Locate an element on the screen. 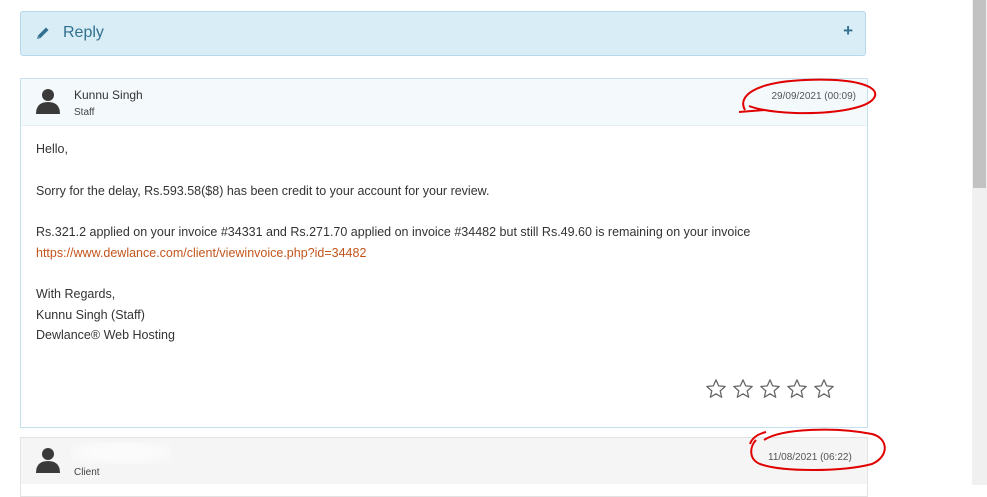 The width and height of the screenshot is (987, 497). body-line: Dewlance® Web Hosting is located at coordinates (105, 335).